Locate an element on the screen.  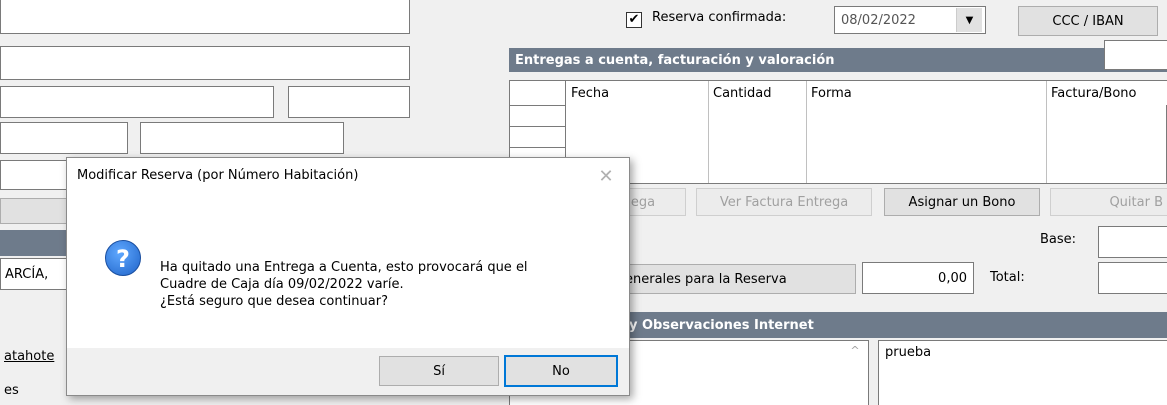
entregas-aux-field is located at coordinates (1135, 55).